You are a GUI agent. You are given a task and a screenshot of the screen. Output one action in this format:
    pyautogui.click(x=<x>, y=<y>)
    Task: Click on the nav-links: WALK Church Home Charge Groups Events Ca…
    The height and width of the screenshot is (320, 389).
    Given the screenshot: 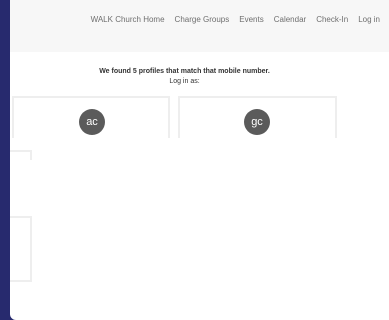 What is the action you would take?
    pyautogui.click(x=235, y=19)
    